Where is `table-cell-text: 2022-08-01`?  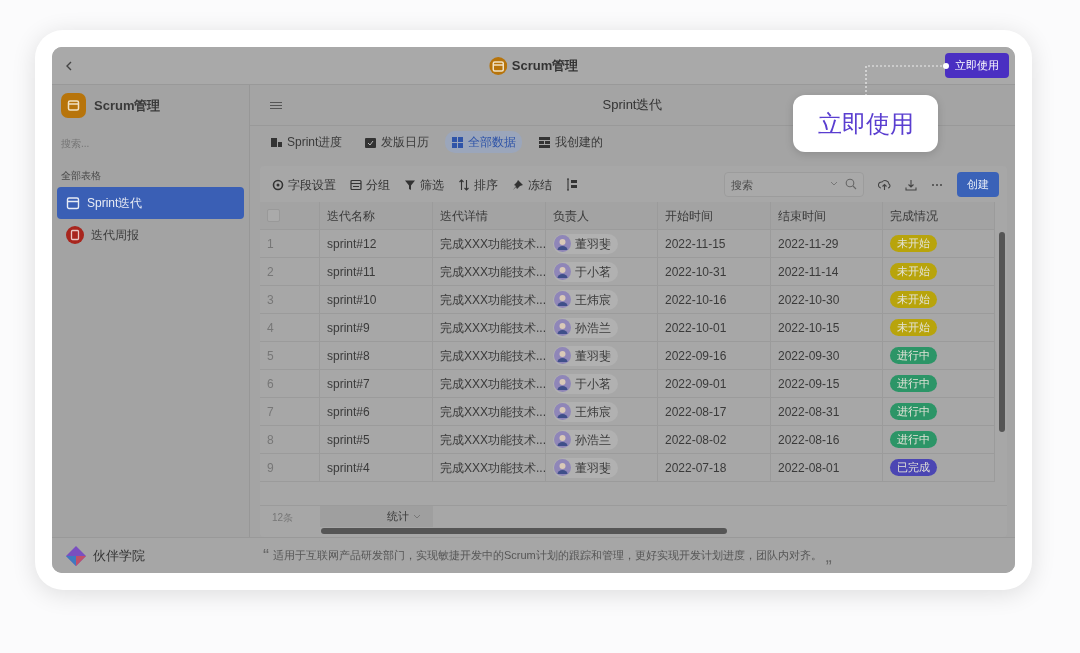 table-cell-text: 2022-08-01 is located at coordinates (809, 468).